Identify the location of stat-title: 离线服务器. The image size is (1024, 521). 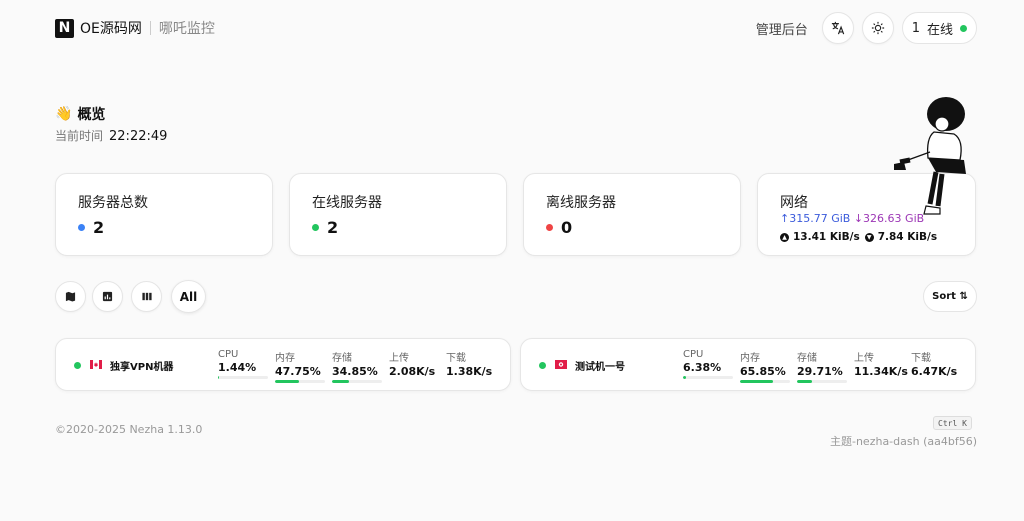
(581, 203).